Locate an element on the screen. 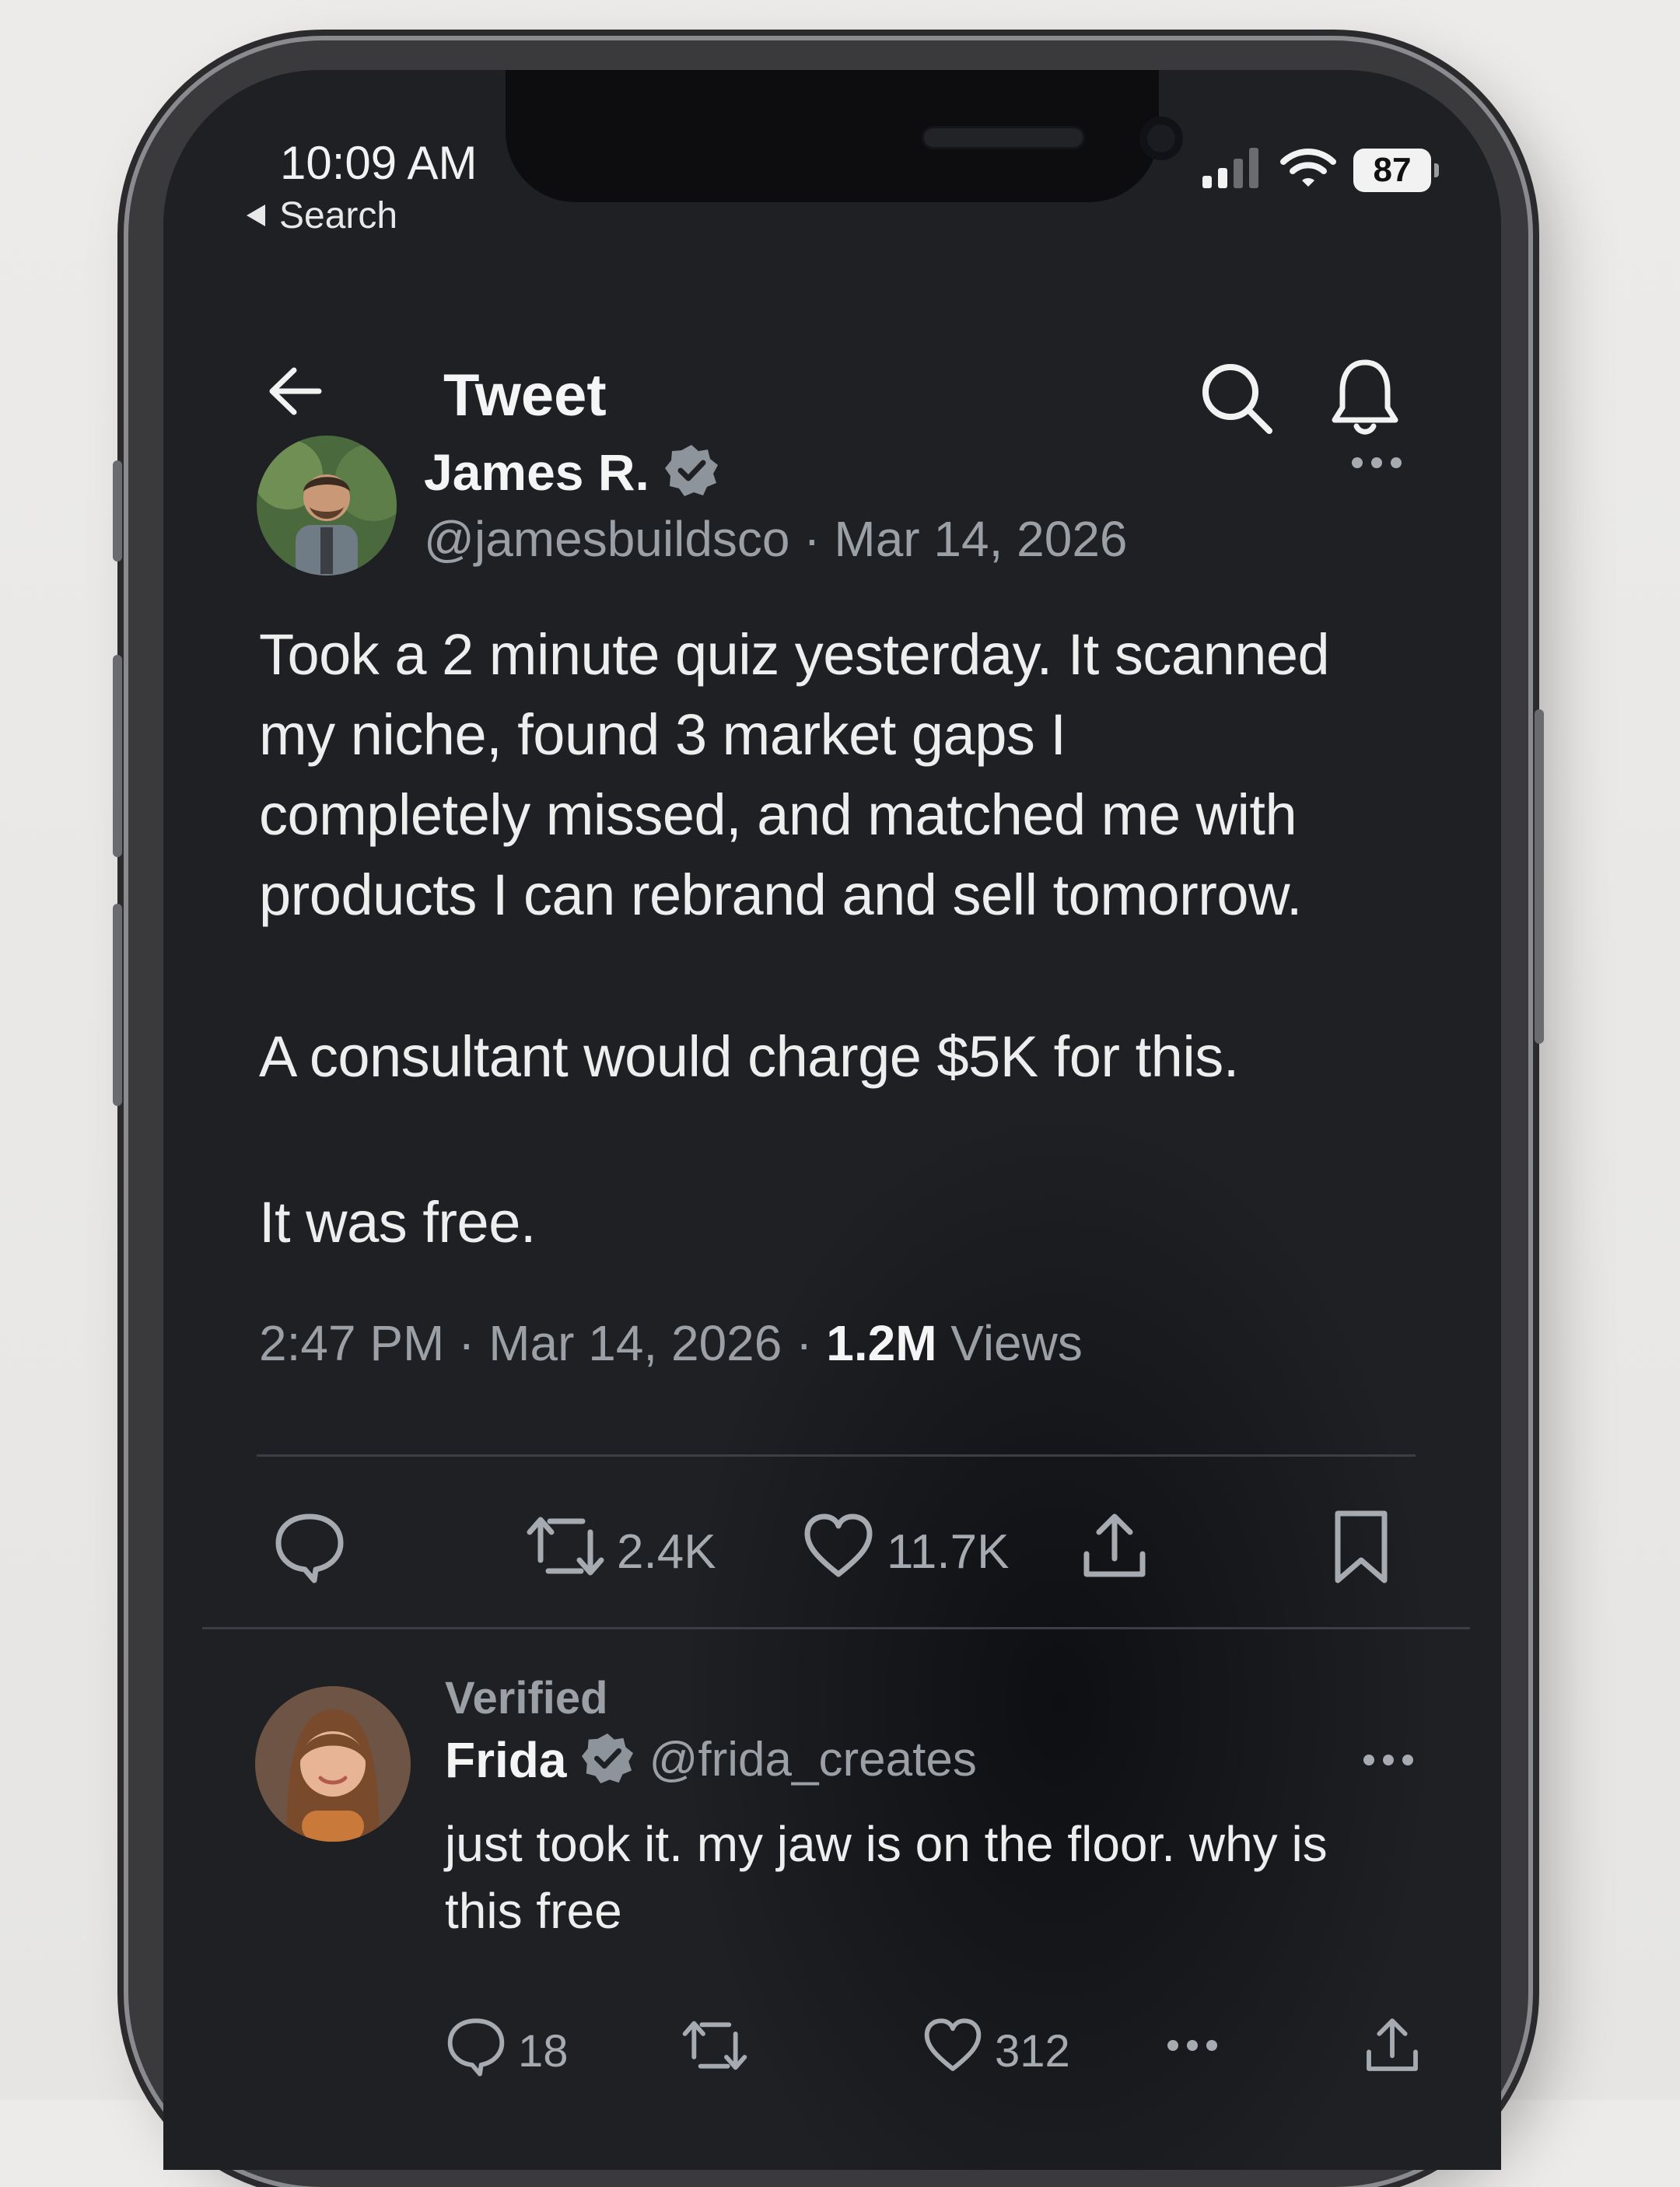  battery-indicator: 87 is located at coordinates (1396, 170).